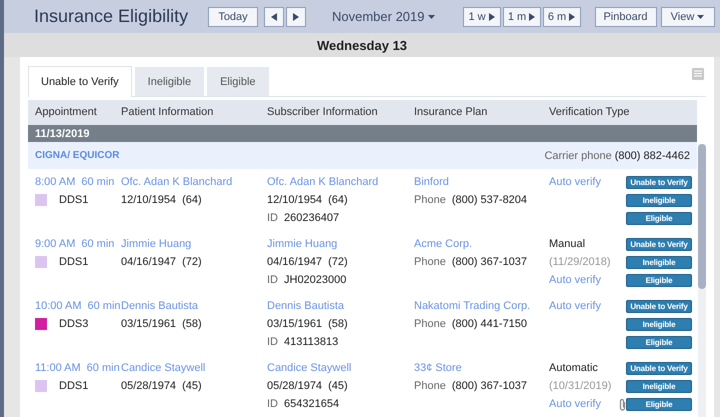  What do you see at coordinates (625, 16) in the screenshot?
I see `pinboard-button: Pinboard` at bounding box center [625, 16].